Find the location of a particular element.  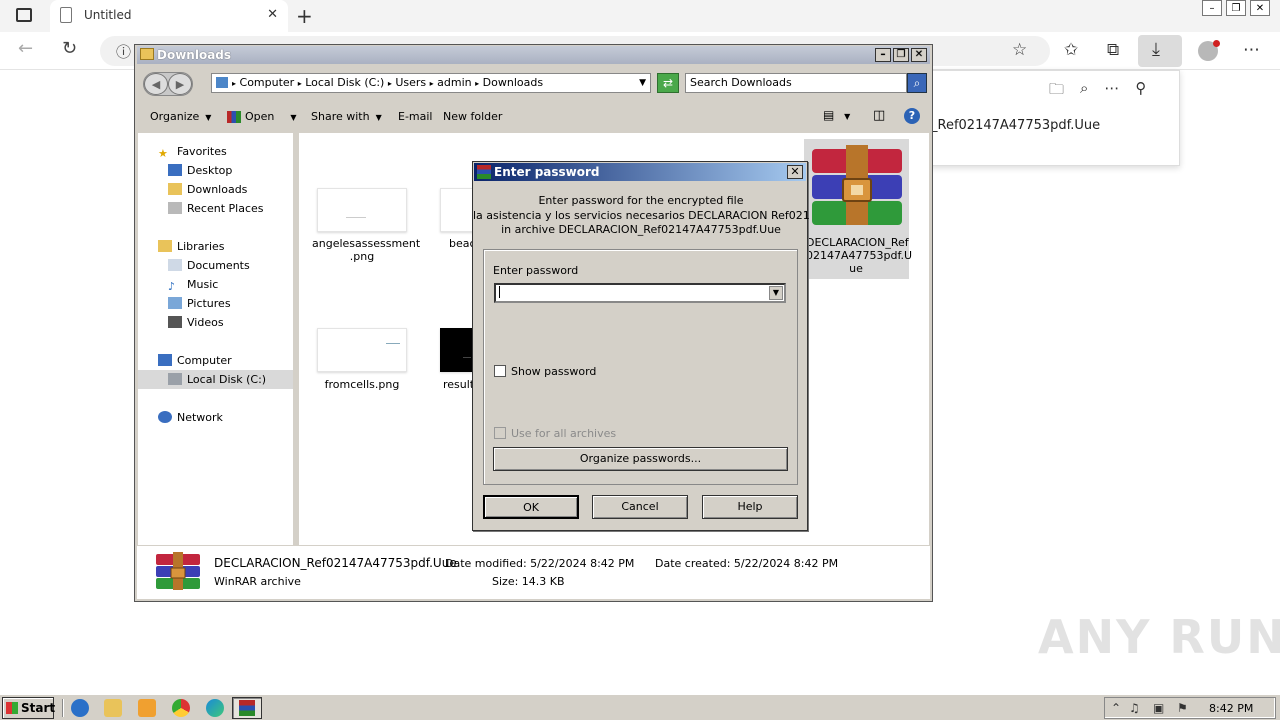

more-options-icon: ⋯ is located at coordinates (1111, 91).